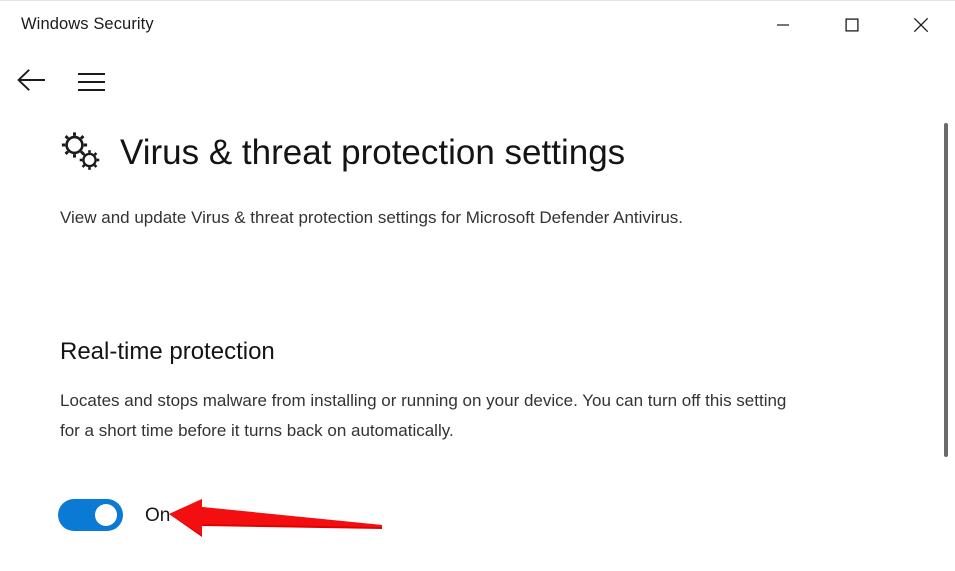 This screenshot has height=571, width=955. I want to click on arrow-left-icon, so click(32, 81).